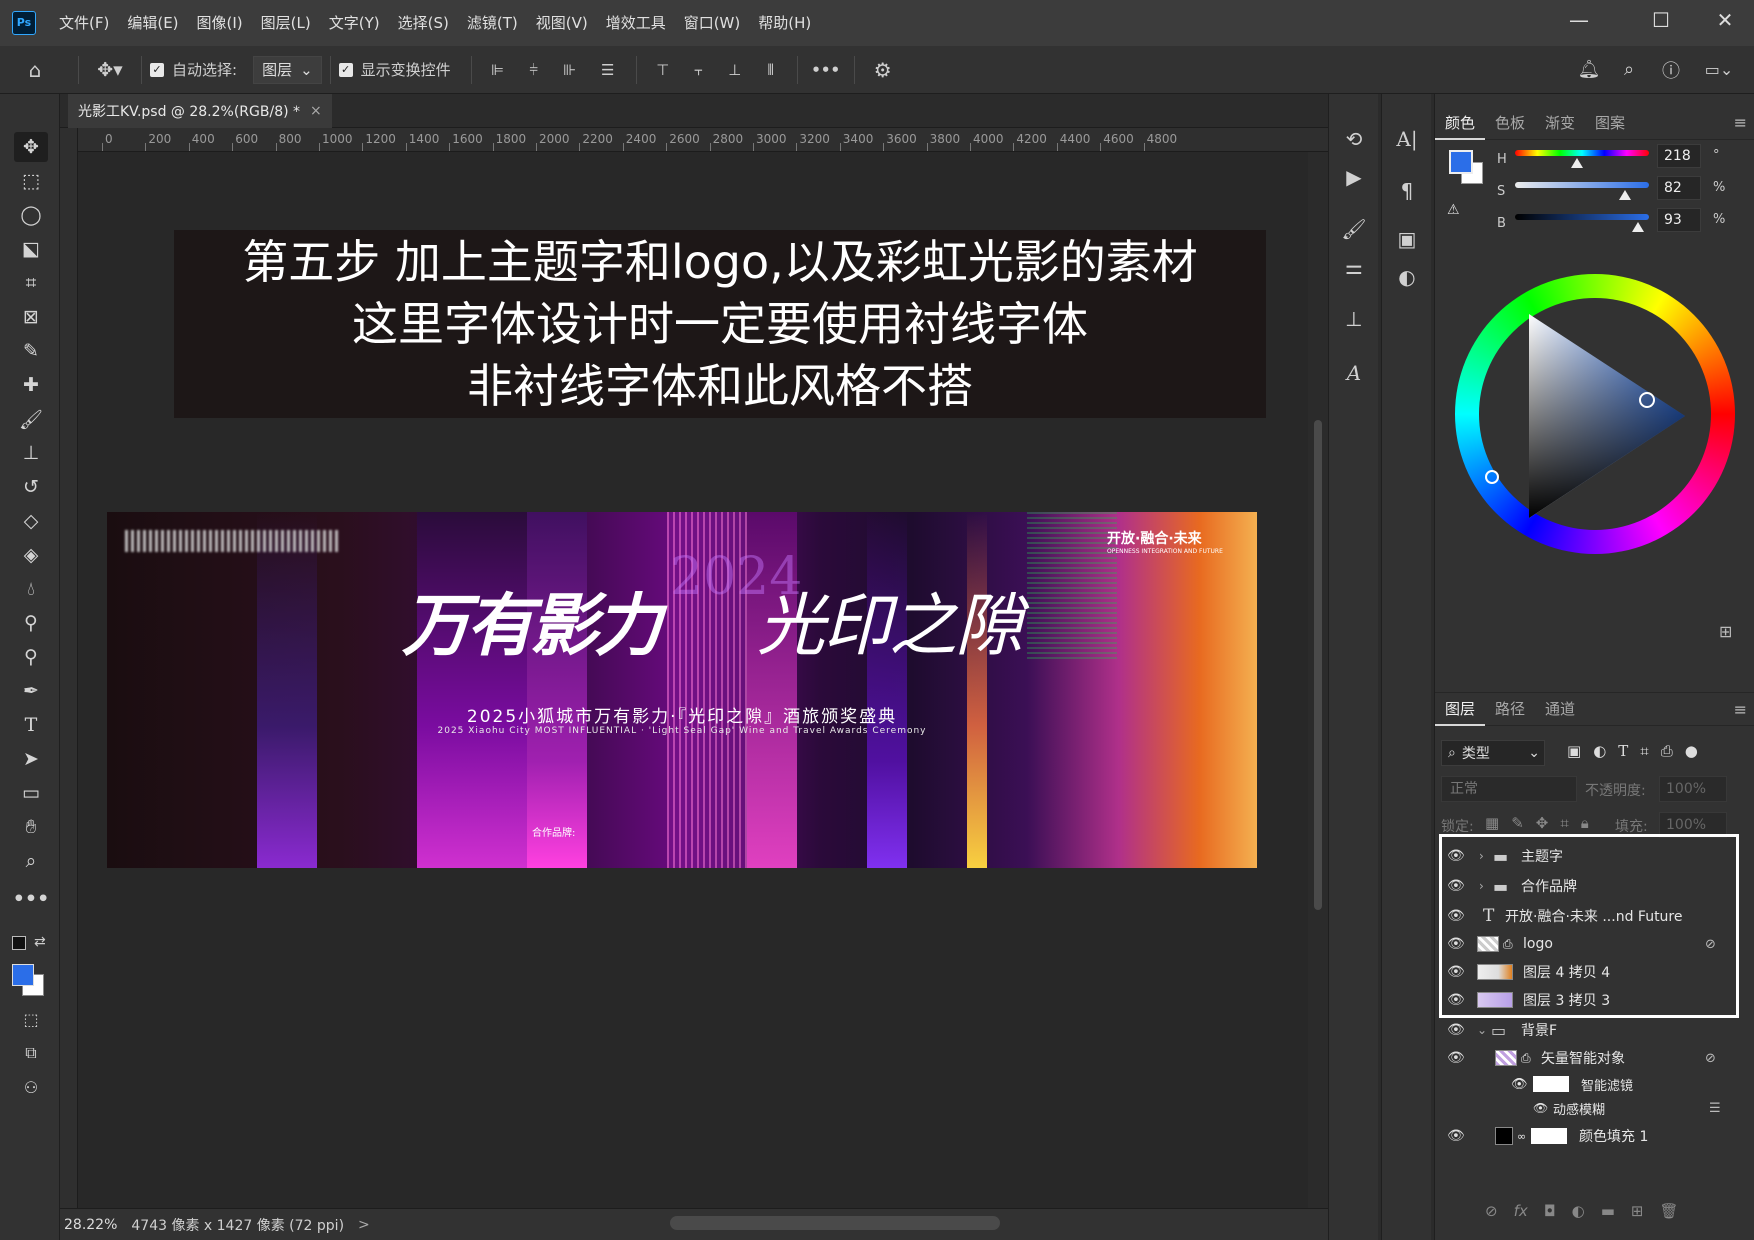 The height and width of the screenshot is (1240, 1754). Describe the element at coordinates (1521, 1136) in the screenshot. I see `chain-icon: ∞` at that location.